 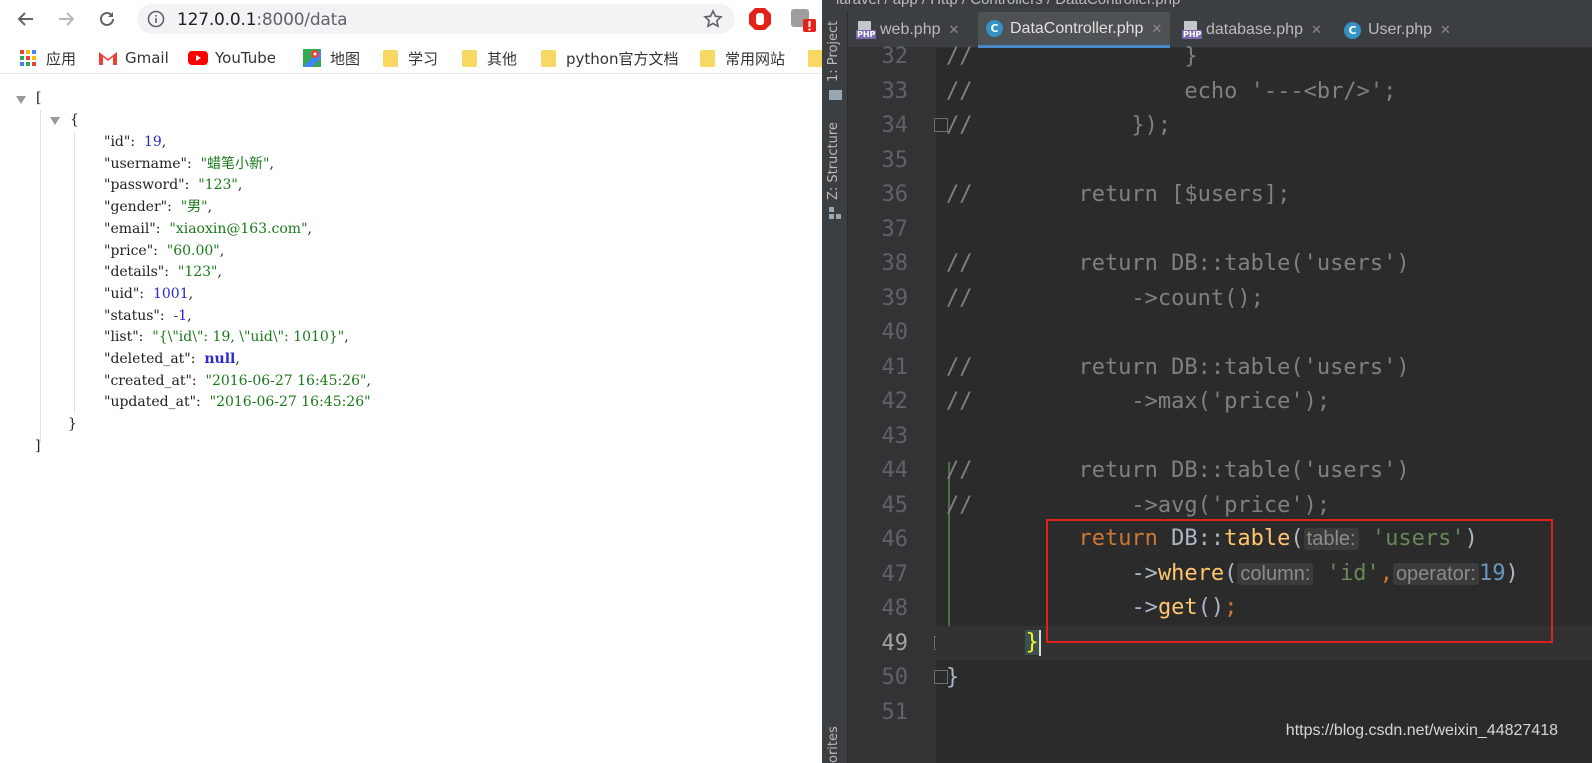 I want to click on line-number: 36, so click(x=895, y=194).